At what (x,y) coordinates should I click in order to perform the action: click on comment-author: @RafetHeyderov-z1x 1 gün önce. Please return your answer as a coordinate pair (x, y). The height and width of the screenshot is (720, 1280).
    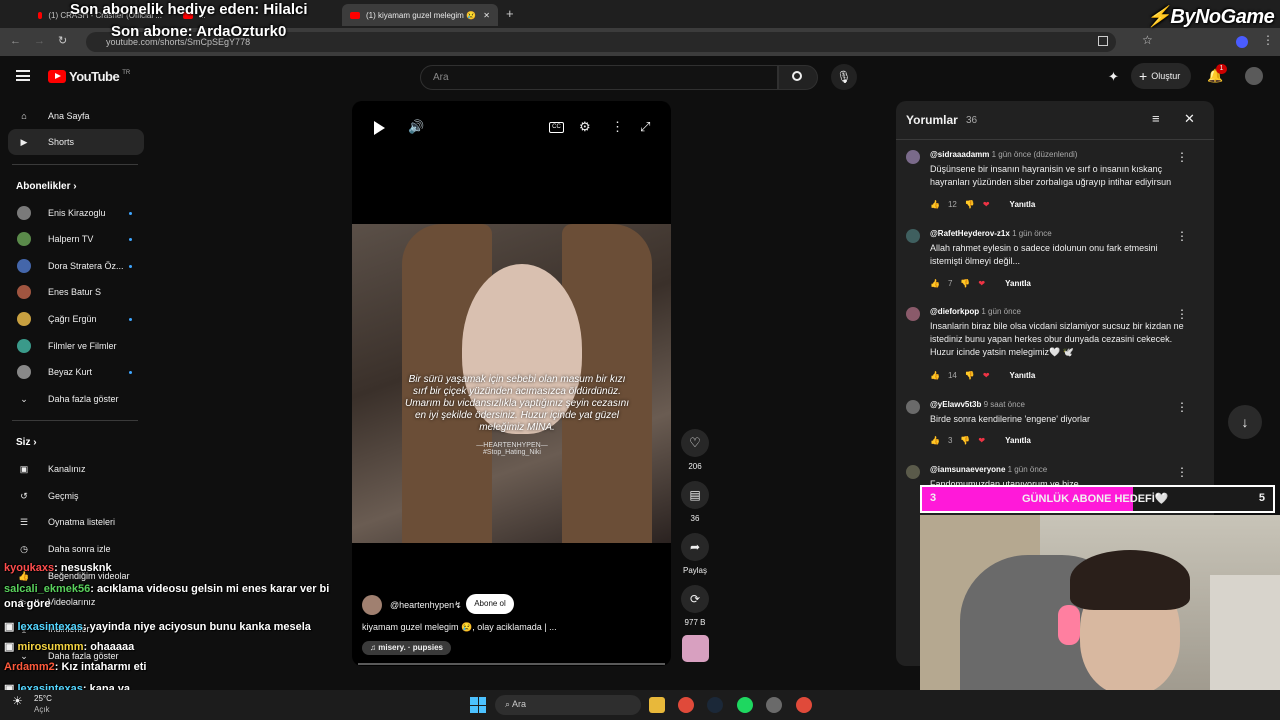
    Looking at the image, I should click on (991, 233).